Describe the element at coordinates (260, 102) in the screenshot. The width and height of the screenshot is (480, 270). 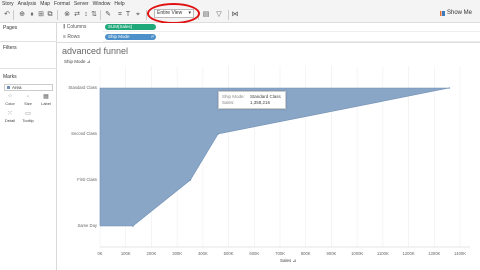
I see `tooltip-sales-value: 1,358,216` at that location.